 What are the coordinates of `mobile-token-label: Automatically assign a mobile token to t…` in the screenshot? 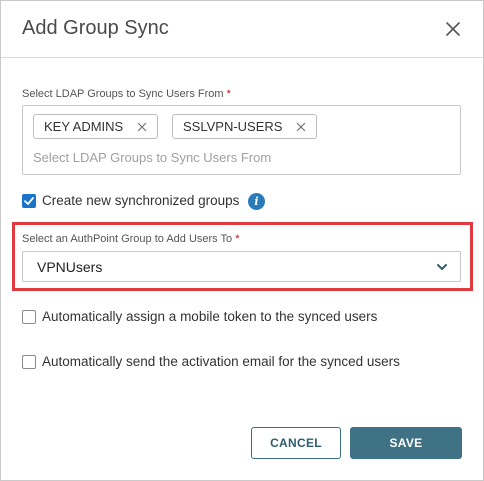 It's located at (210, 316).